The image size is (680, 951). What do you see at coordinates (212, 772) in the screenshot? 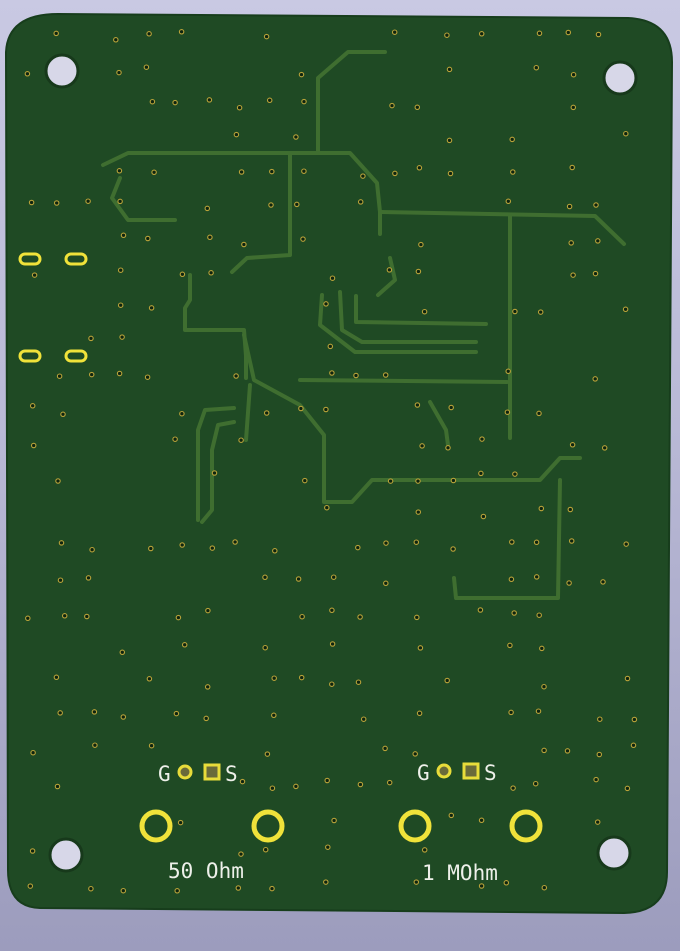
I see `signal-pin-left` at bounding box center [212, 772].